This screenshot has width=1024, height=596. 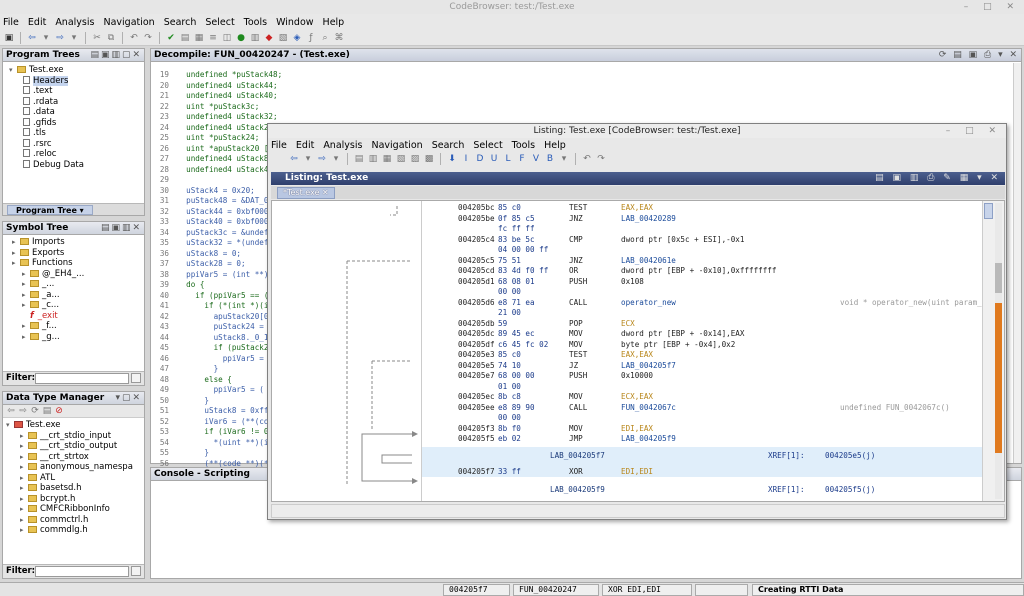 What do you see at coordinates (36, 411) in the screenshot?
I see `sync-icon: ⟳` at bounding box center [36, 411].